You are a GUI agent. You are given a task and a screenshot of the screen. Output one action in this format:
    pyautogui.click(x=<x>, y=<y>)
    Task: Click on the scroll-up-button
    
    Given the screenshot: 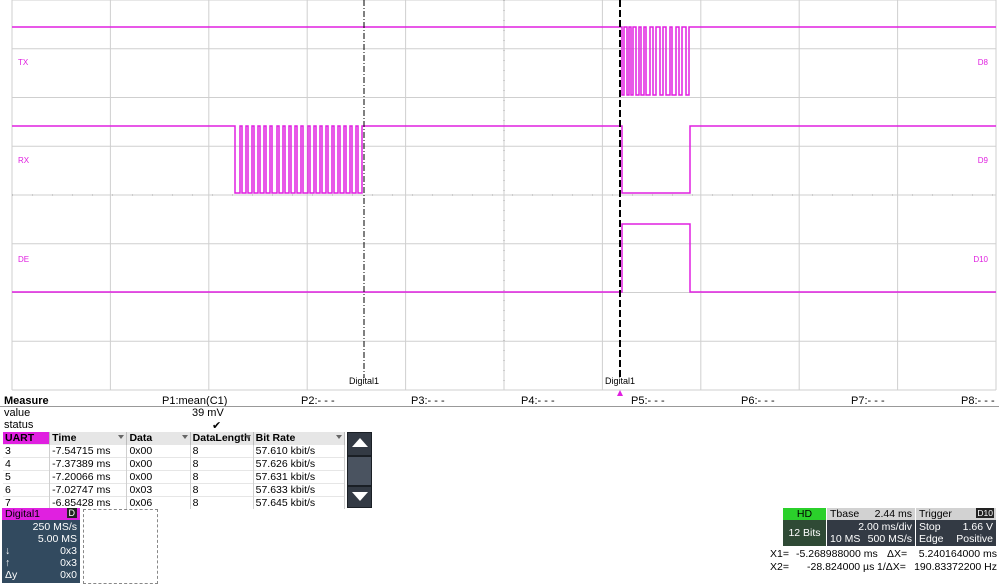 What is the action you would take?
    pyautogui.click(x=359, y=444)
    